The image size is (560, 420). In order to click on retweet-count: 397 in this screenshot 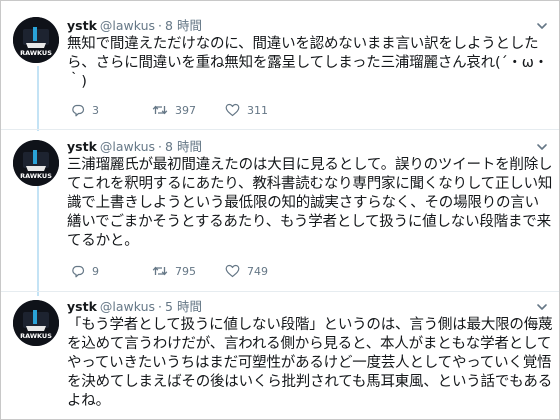, I will do `click(185, 110)`.